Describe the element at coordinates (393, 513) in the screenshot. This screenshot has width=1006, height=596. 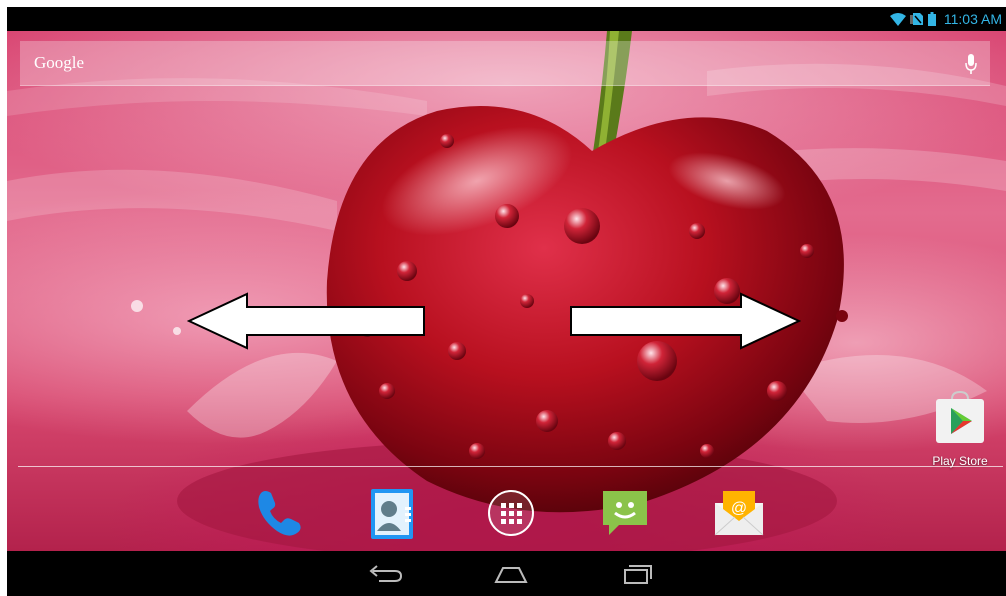
I see `contacts-icon` at that location.